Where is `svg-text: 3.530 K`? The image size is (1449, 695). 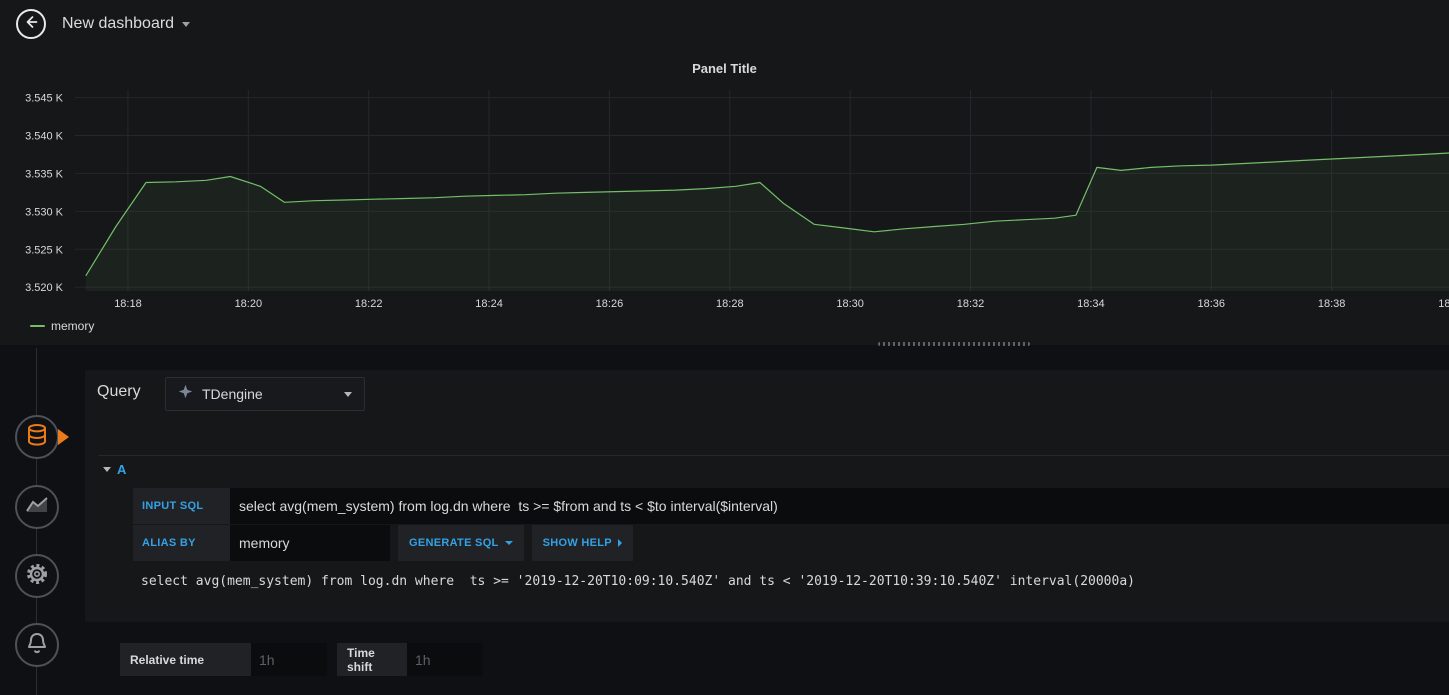
svg-text: 3.530 K is located at coordinates (44, 212).